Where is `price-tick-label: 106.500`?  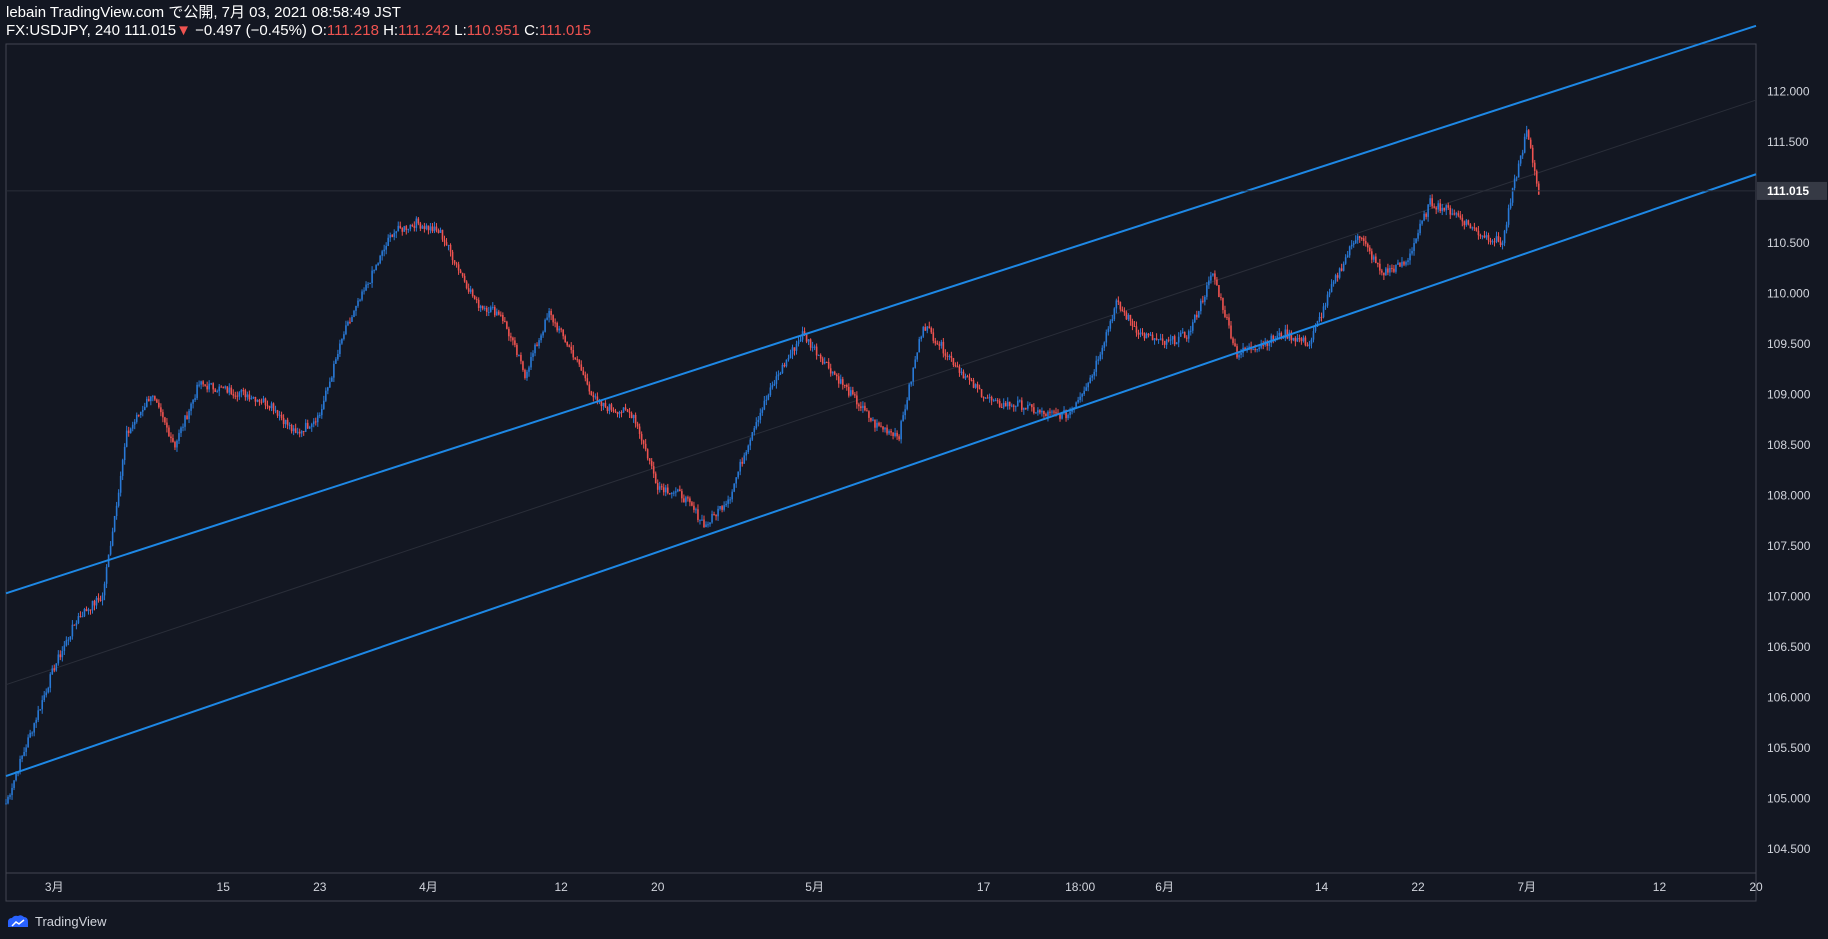
price-tick-label: 106.500 is located at coordinates (1789, 647).